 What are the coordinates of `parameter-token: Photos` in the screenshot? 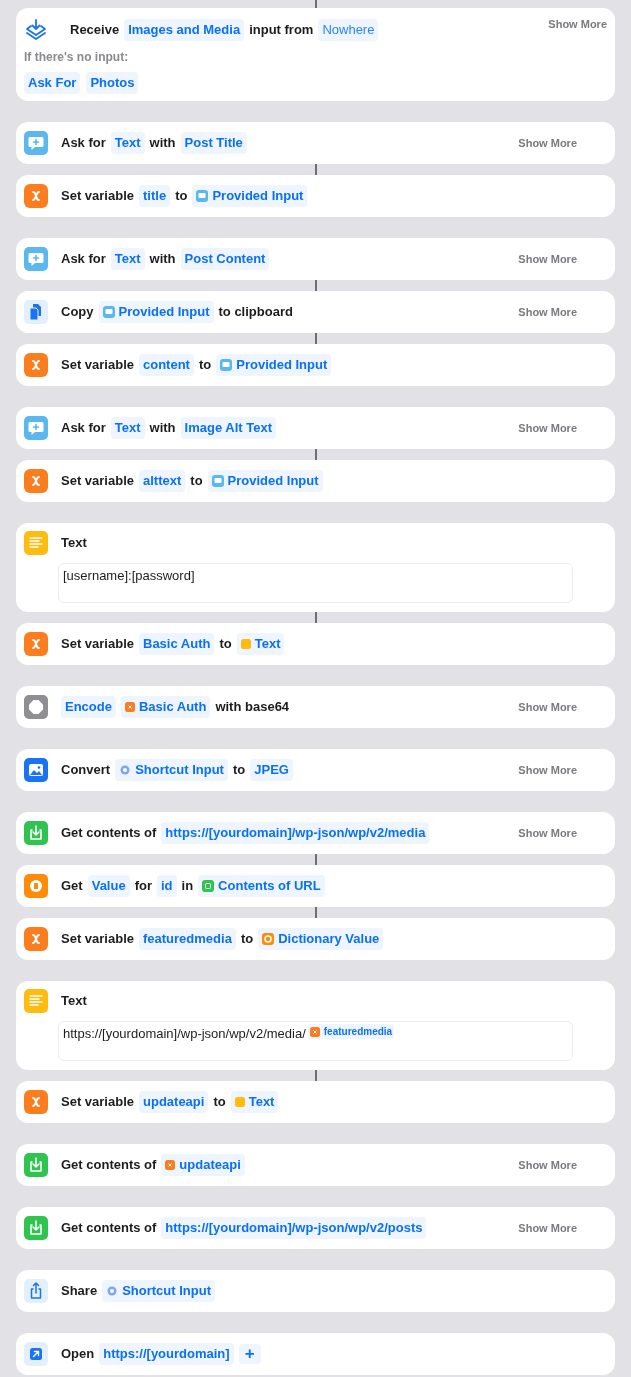 It's located at (112, 83).